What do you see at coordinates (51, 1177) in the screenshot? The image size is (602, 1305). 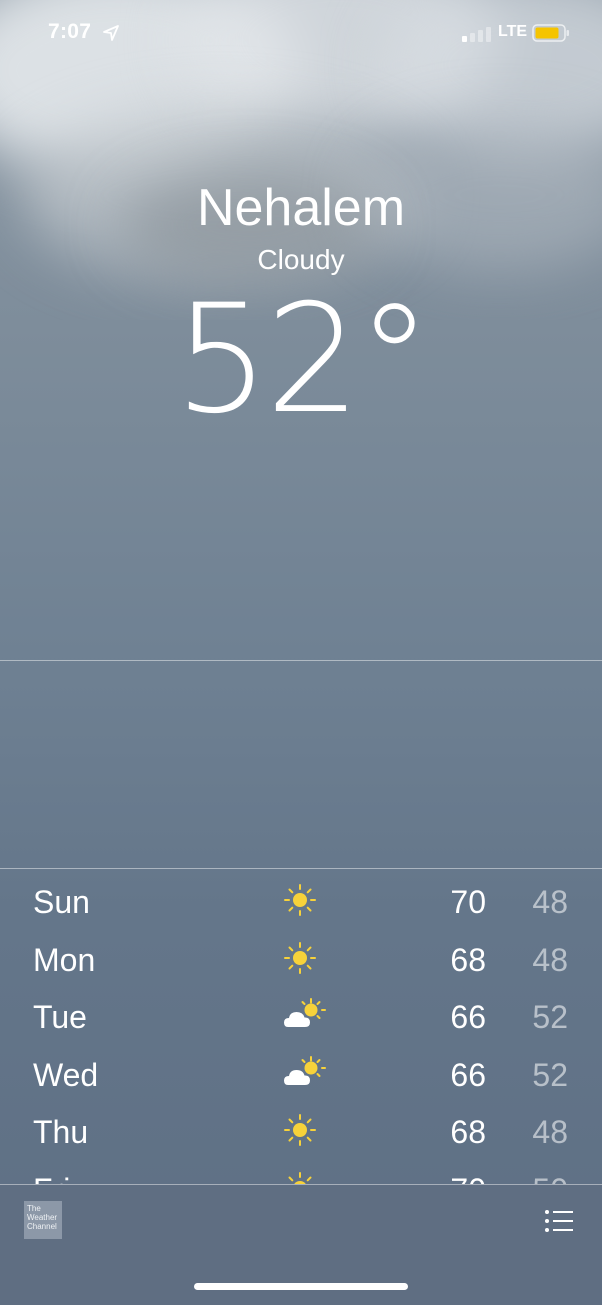 I see `day-name: Fri` at bounding box center [51, 1177].